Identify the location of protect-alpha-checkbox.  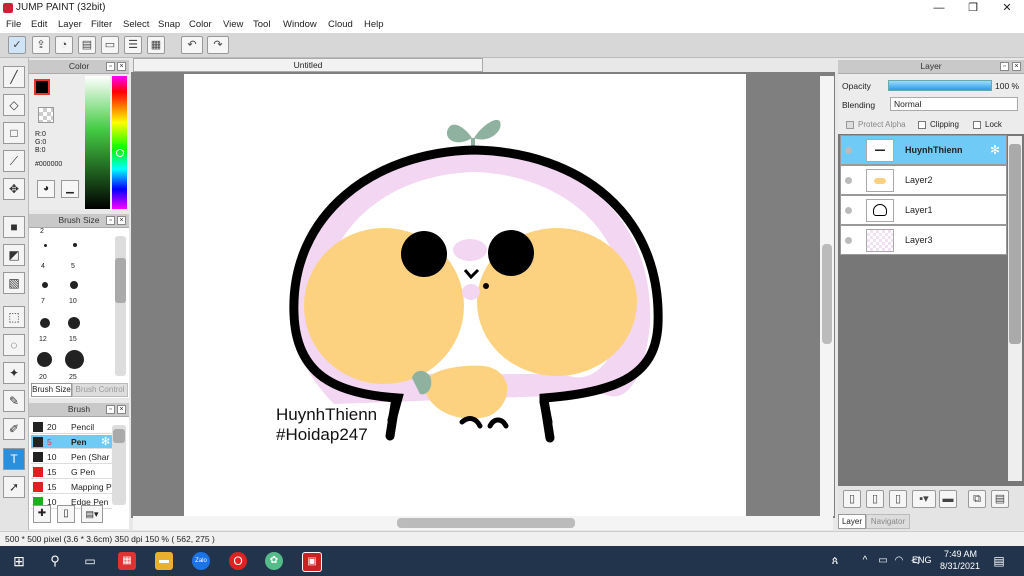
(850, 125).